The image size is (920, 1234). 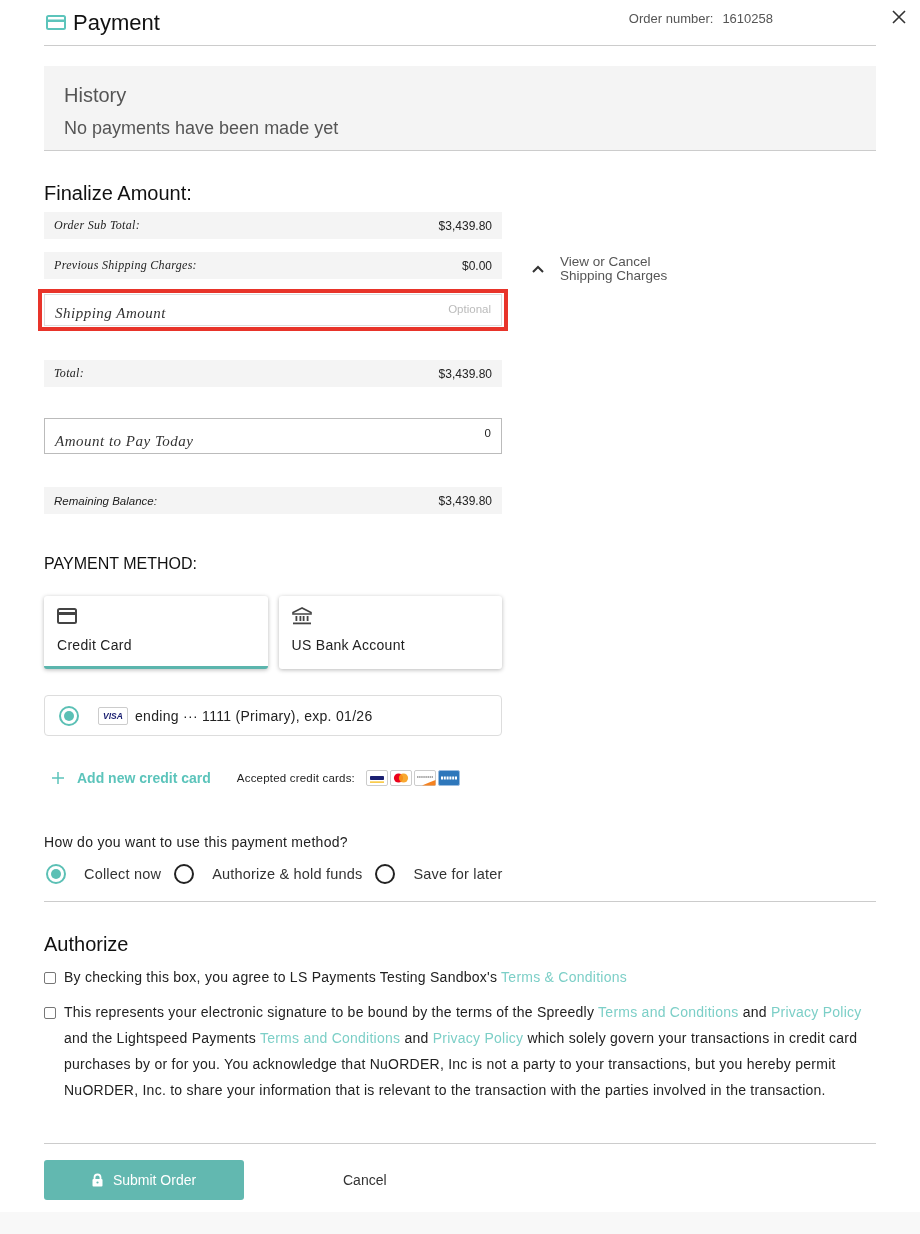 I want to click on order-number: 1610258, so click(x=747, y=18).